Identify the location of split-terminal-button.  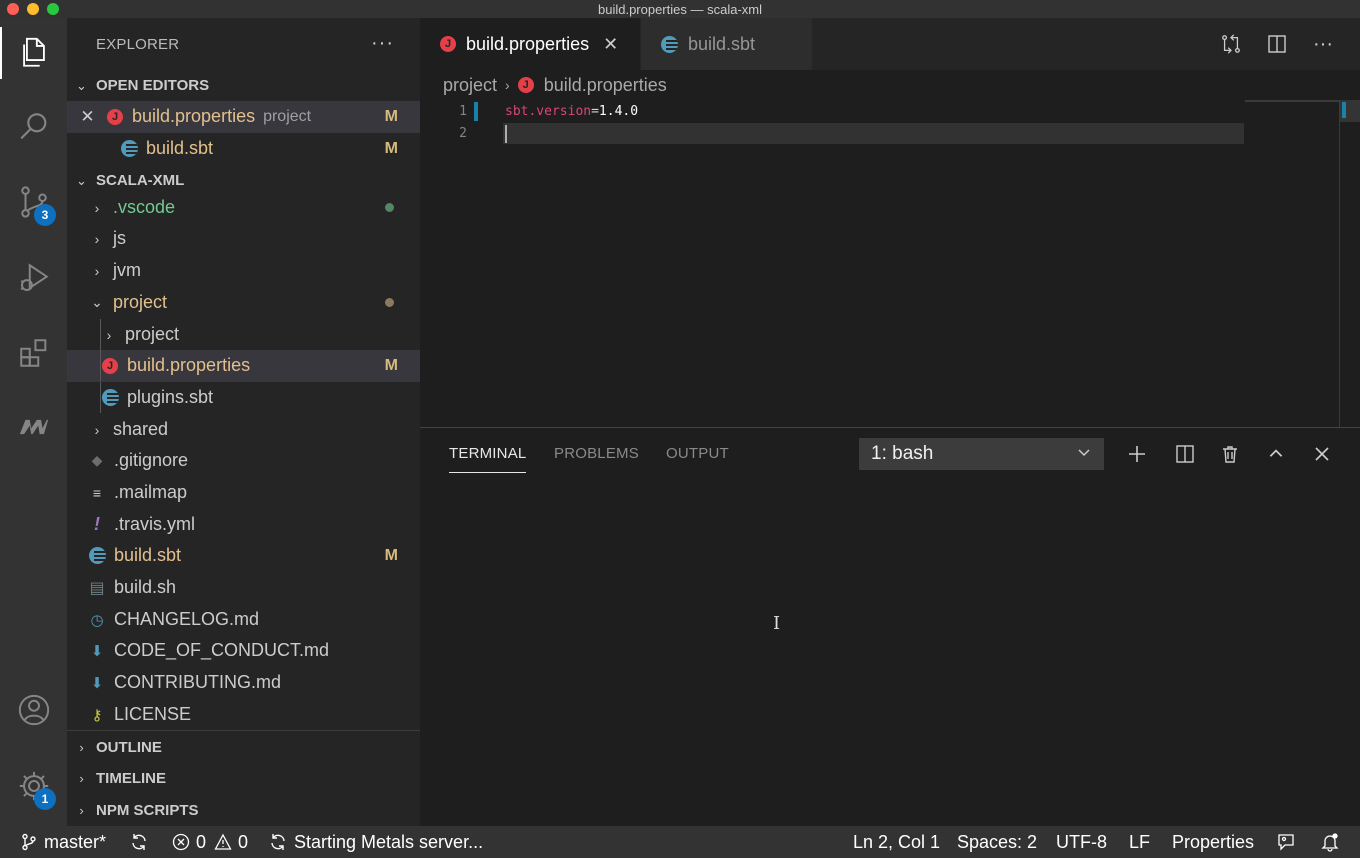
(1185, 454).